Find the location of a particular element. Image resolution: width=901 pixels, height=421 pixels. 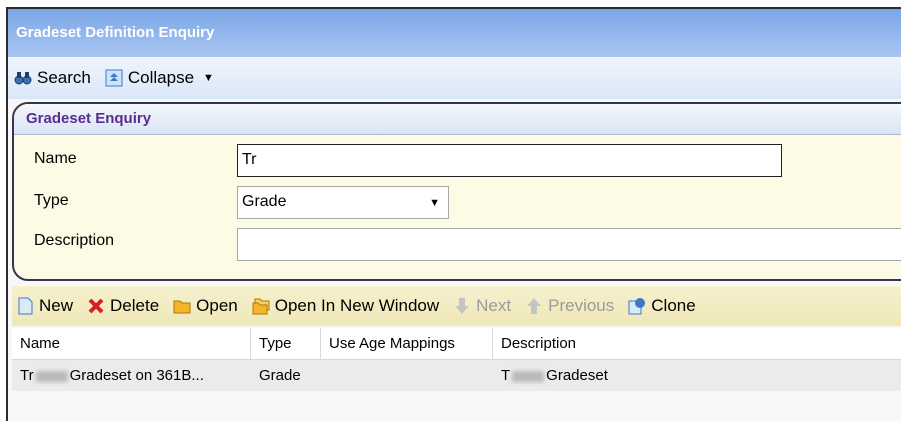

top-toolbar: Search Collapse ▼ is located at coordinates (454, 78).